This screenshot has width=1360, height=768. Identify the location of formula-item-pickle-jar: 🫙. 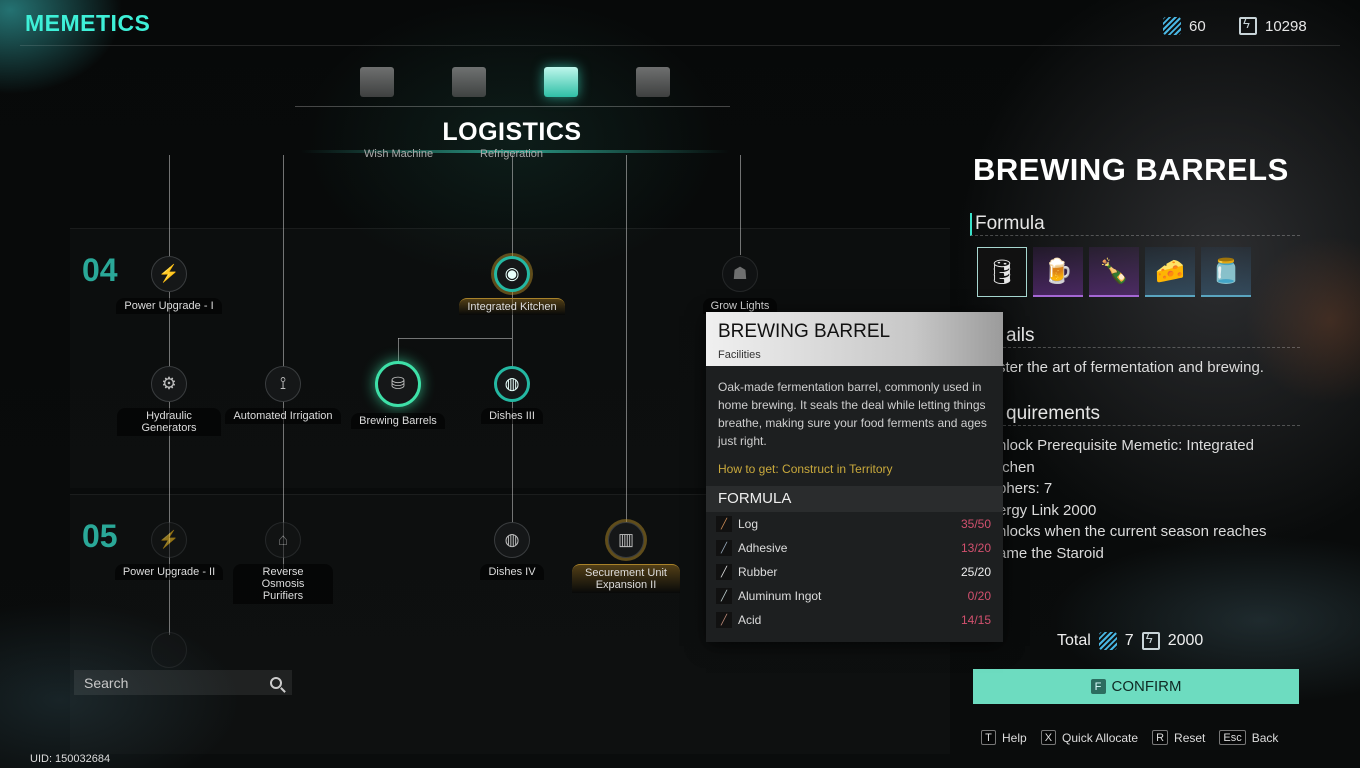
(1226, 272).